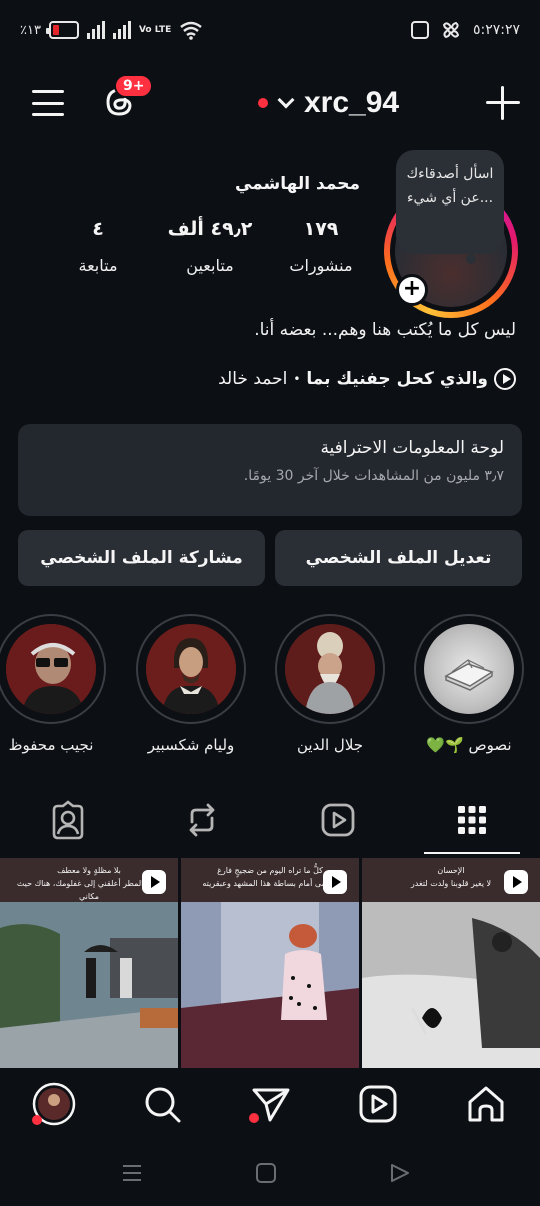  I want to click on posts-stat: ١٧٩ منشورات, so click(321, 246).